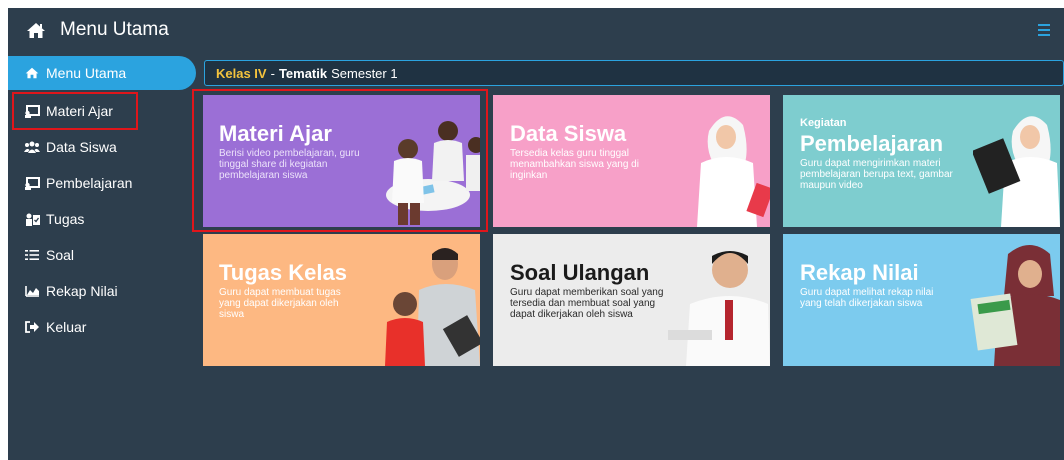  Describe the element at coordinates (580, 272) in the screenshot. I see `card-title: Soal Ulangan` at that location.